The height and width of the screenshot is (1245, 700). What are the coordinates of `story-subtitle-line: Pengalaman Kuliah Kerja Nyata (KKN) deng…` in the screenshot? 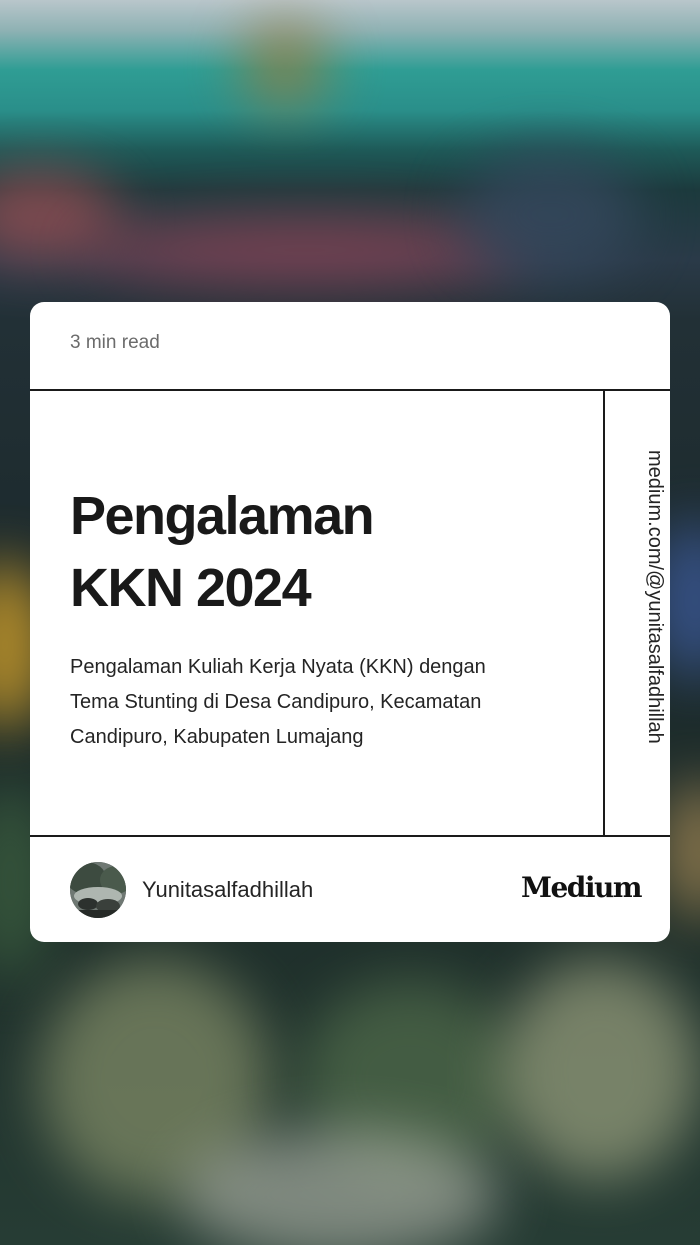 It's located at (278, 667).